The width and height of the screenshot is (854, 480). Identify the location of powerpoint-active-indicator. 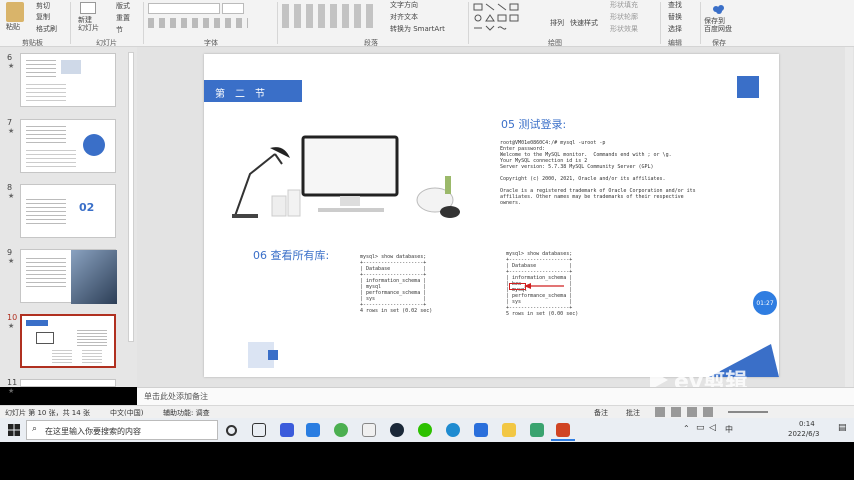
(563, 440).